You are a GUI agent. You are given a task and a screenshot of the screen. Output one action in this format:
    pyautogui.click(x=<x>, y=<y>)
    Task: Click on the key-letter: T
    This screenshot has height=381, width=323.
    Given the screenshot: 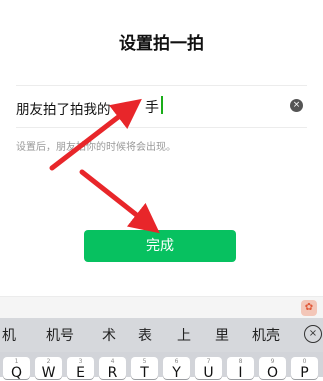 What is the action you would take?
    pyautogui.click(x=144, y=373)
    